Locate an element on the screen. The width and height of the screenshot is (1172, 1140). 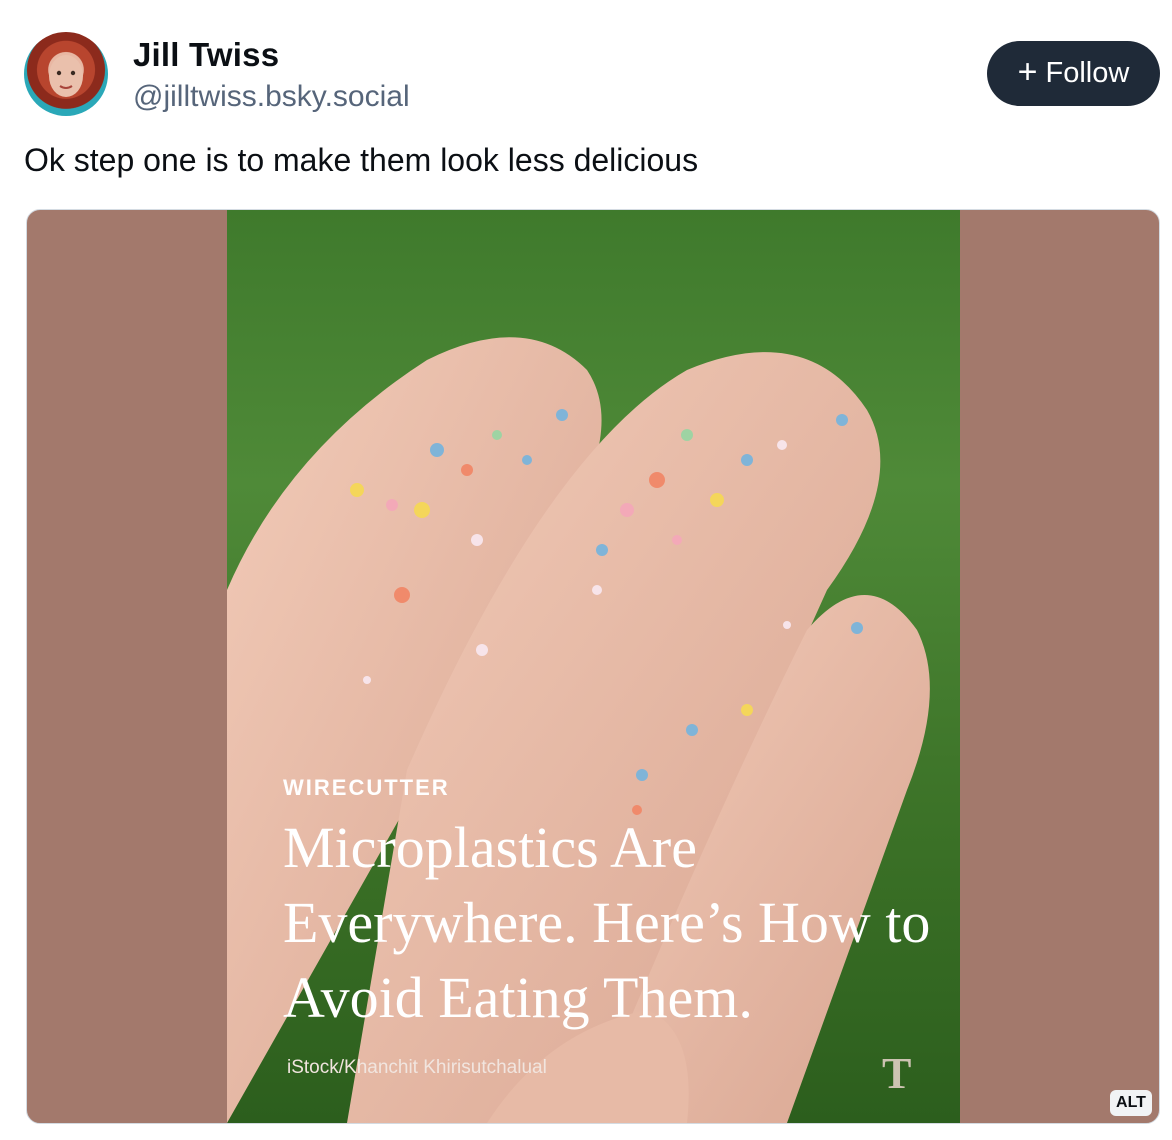
follow-button: + Follow is located at coordinates (1073, 73).